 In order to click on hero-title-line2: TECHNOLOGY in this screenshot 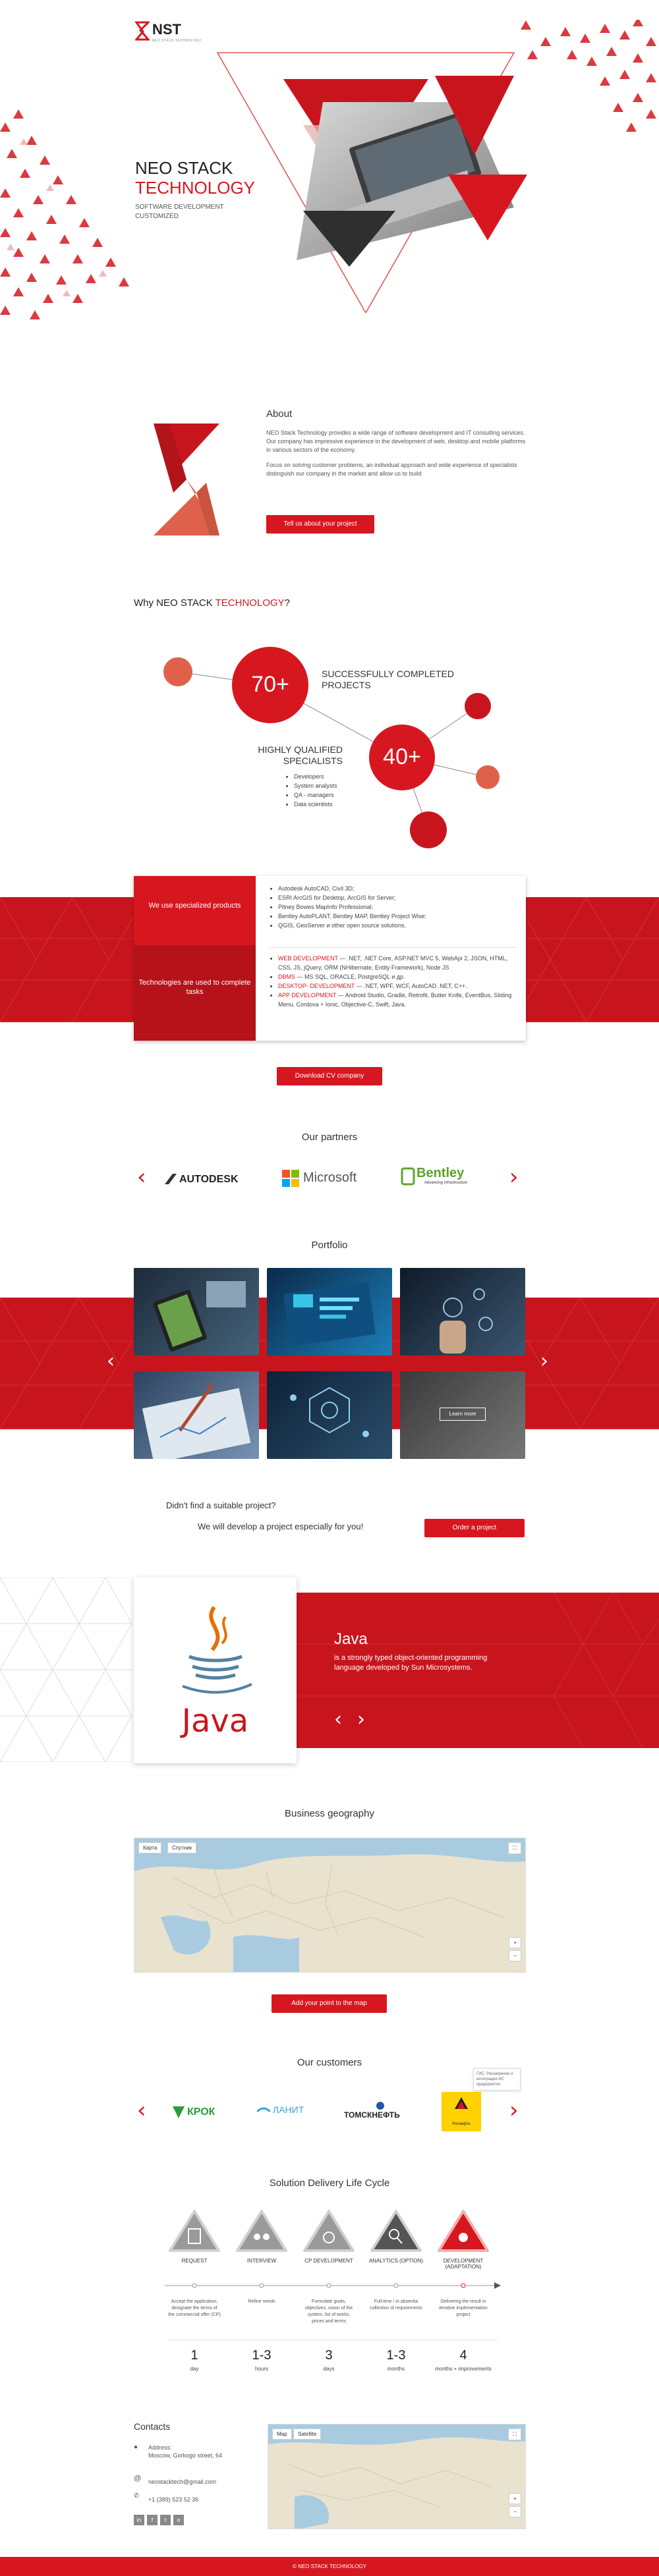, I will do `click(195, 188)`.